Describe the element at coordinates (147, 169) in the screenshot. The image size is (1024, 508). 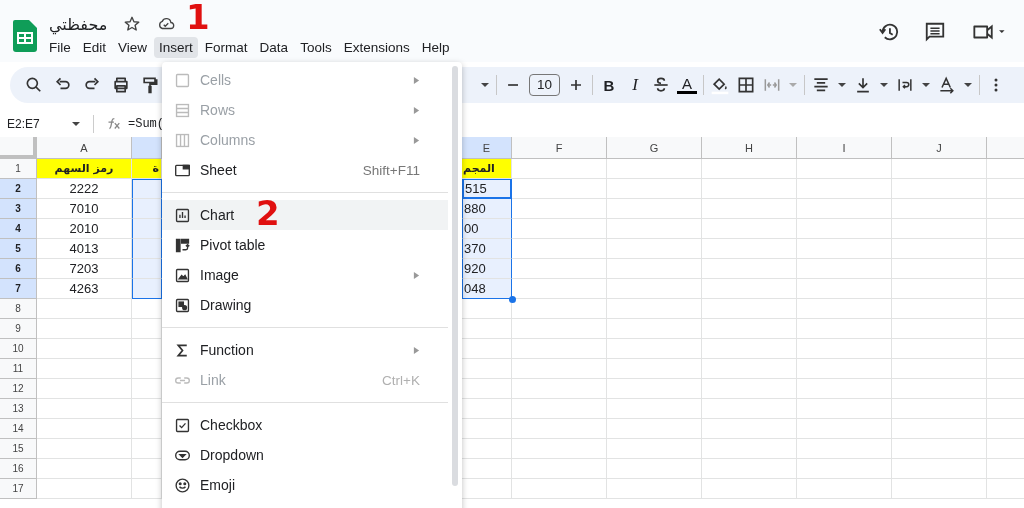
I see `table-cell: ة` at that location.